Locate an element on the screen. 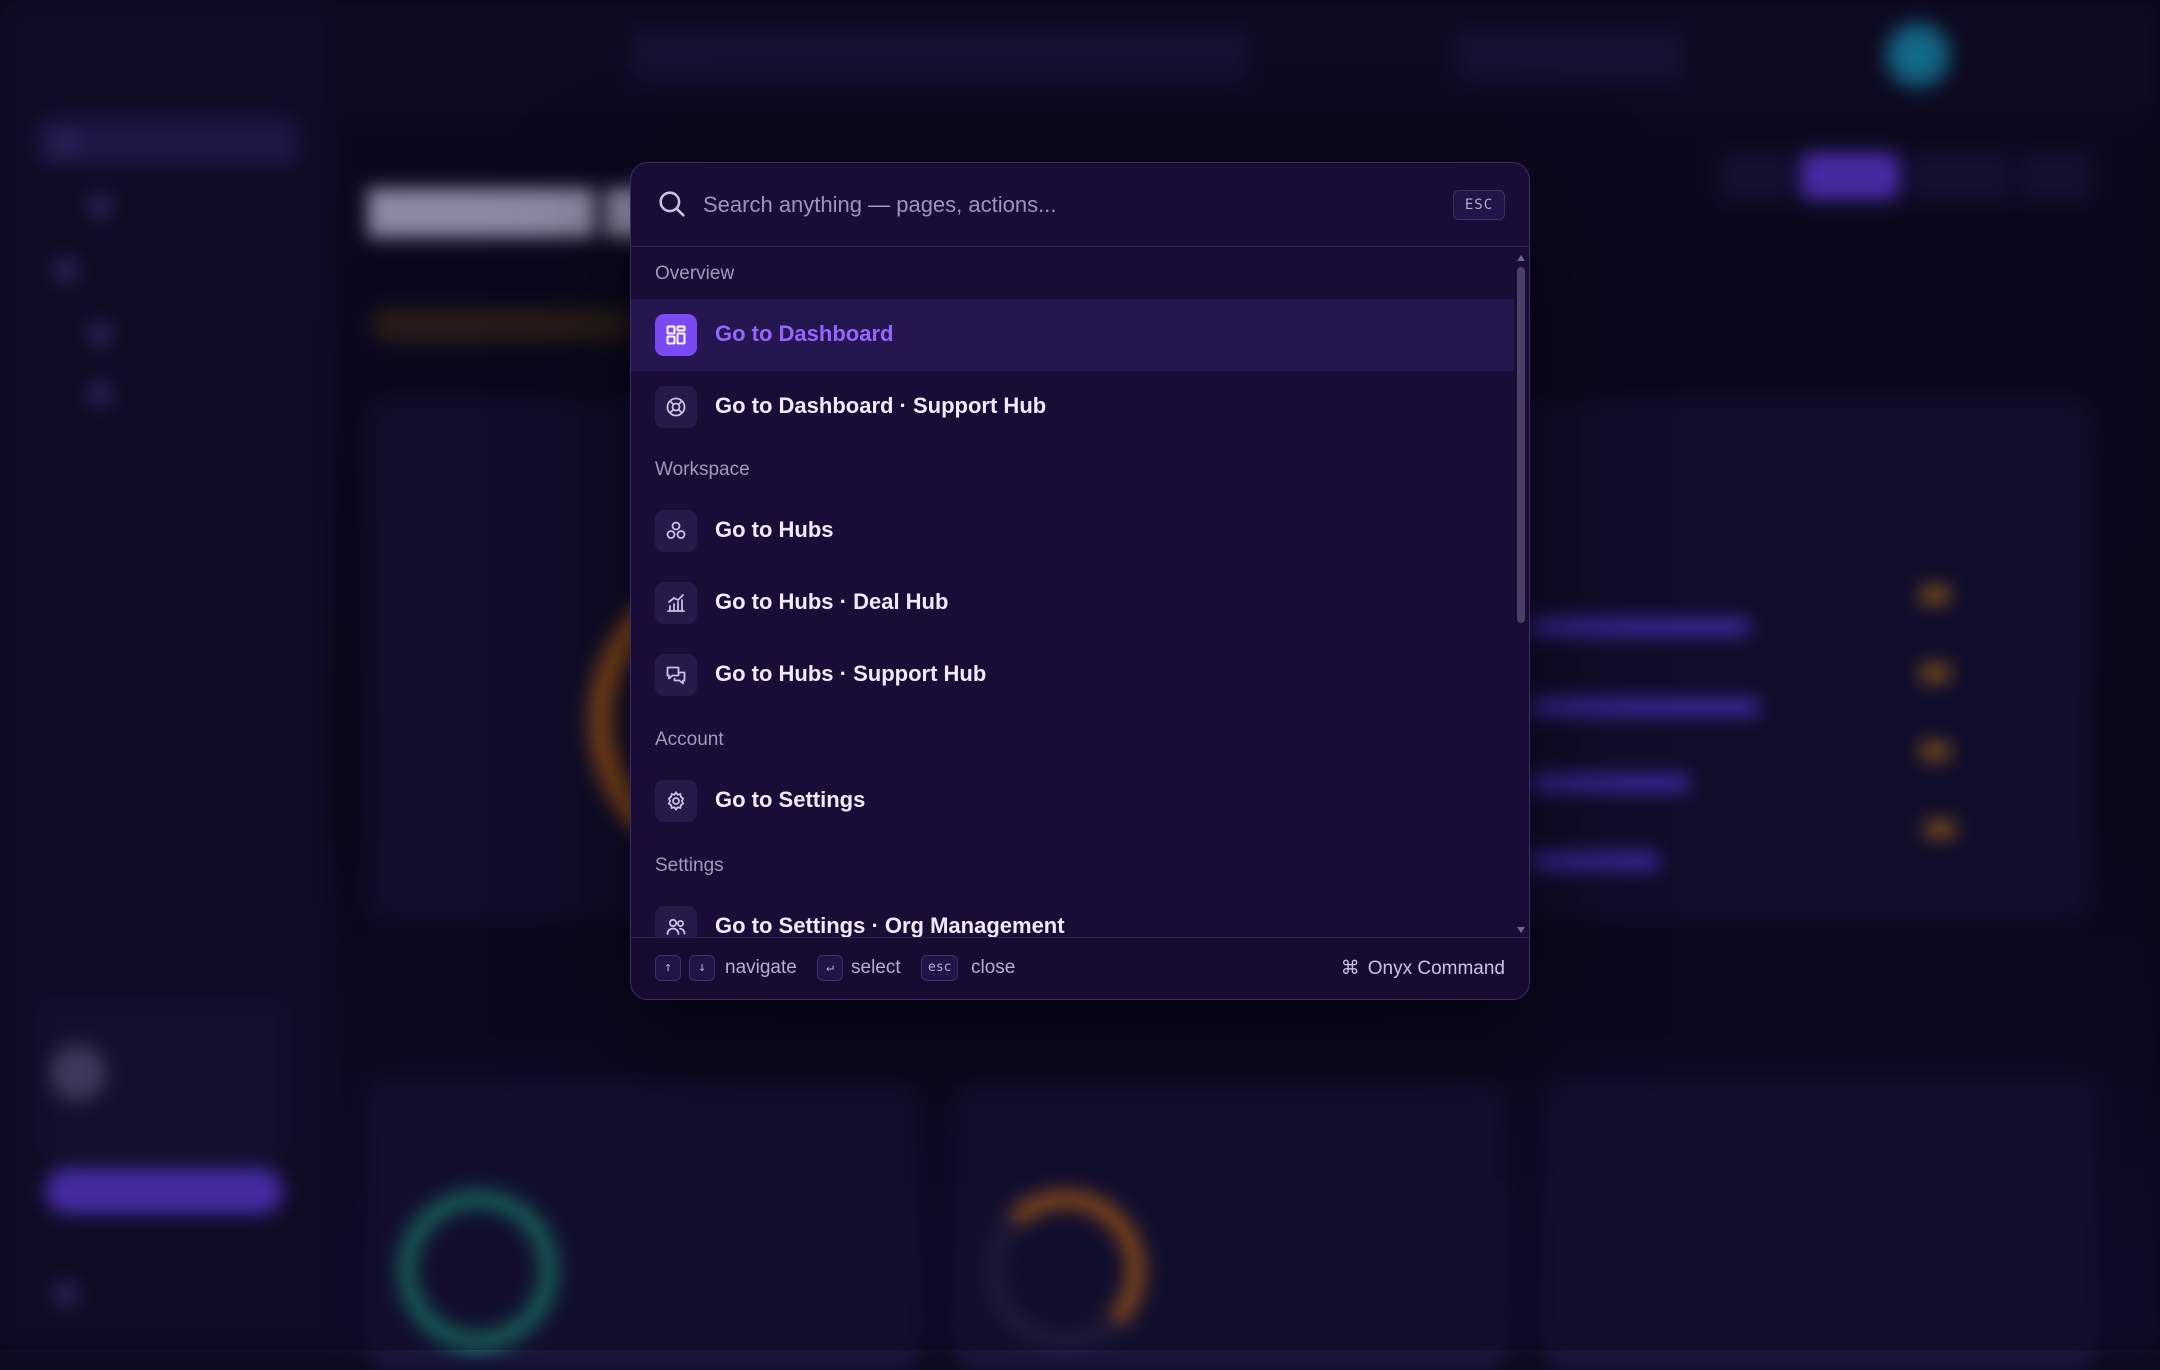  result-item-label: Go to Dashboard is located at coordinates (804, 334).